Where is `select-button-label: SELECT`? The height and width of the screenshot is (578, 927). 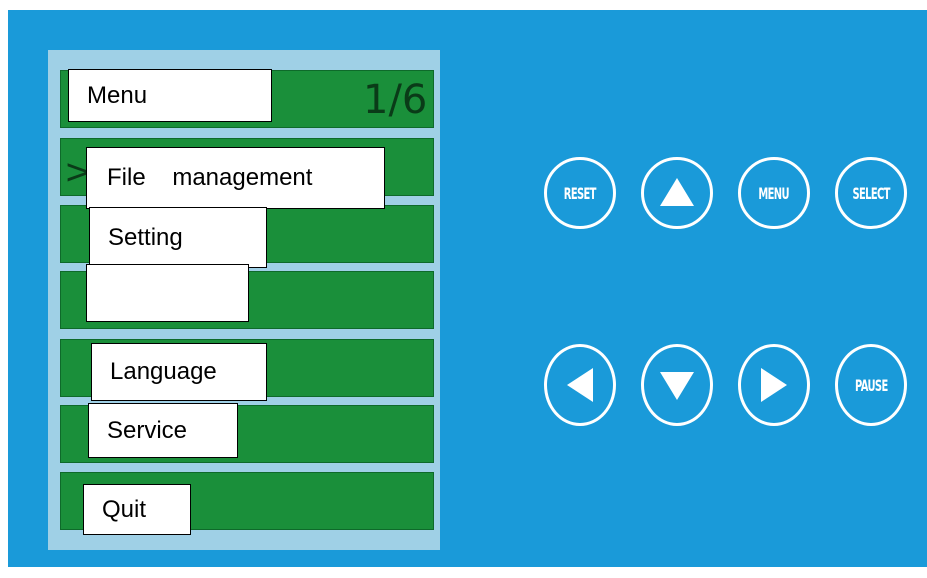 select-button-label: SELECT is located at coordinates (871, 193).